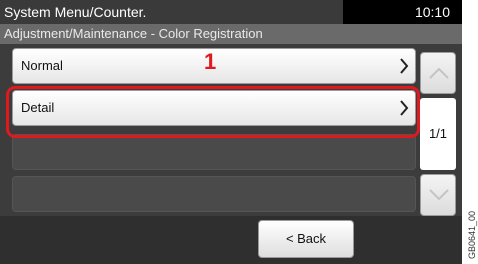 This screenshot has height=264, width=478. Describe the element at coordinates (472, 234) in the screenshot. I see `figure-code-label: GB0641_00` at that location.